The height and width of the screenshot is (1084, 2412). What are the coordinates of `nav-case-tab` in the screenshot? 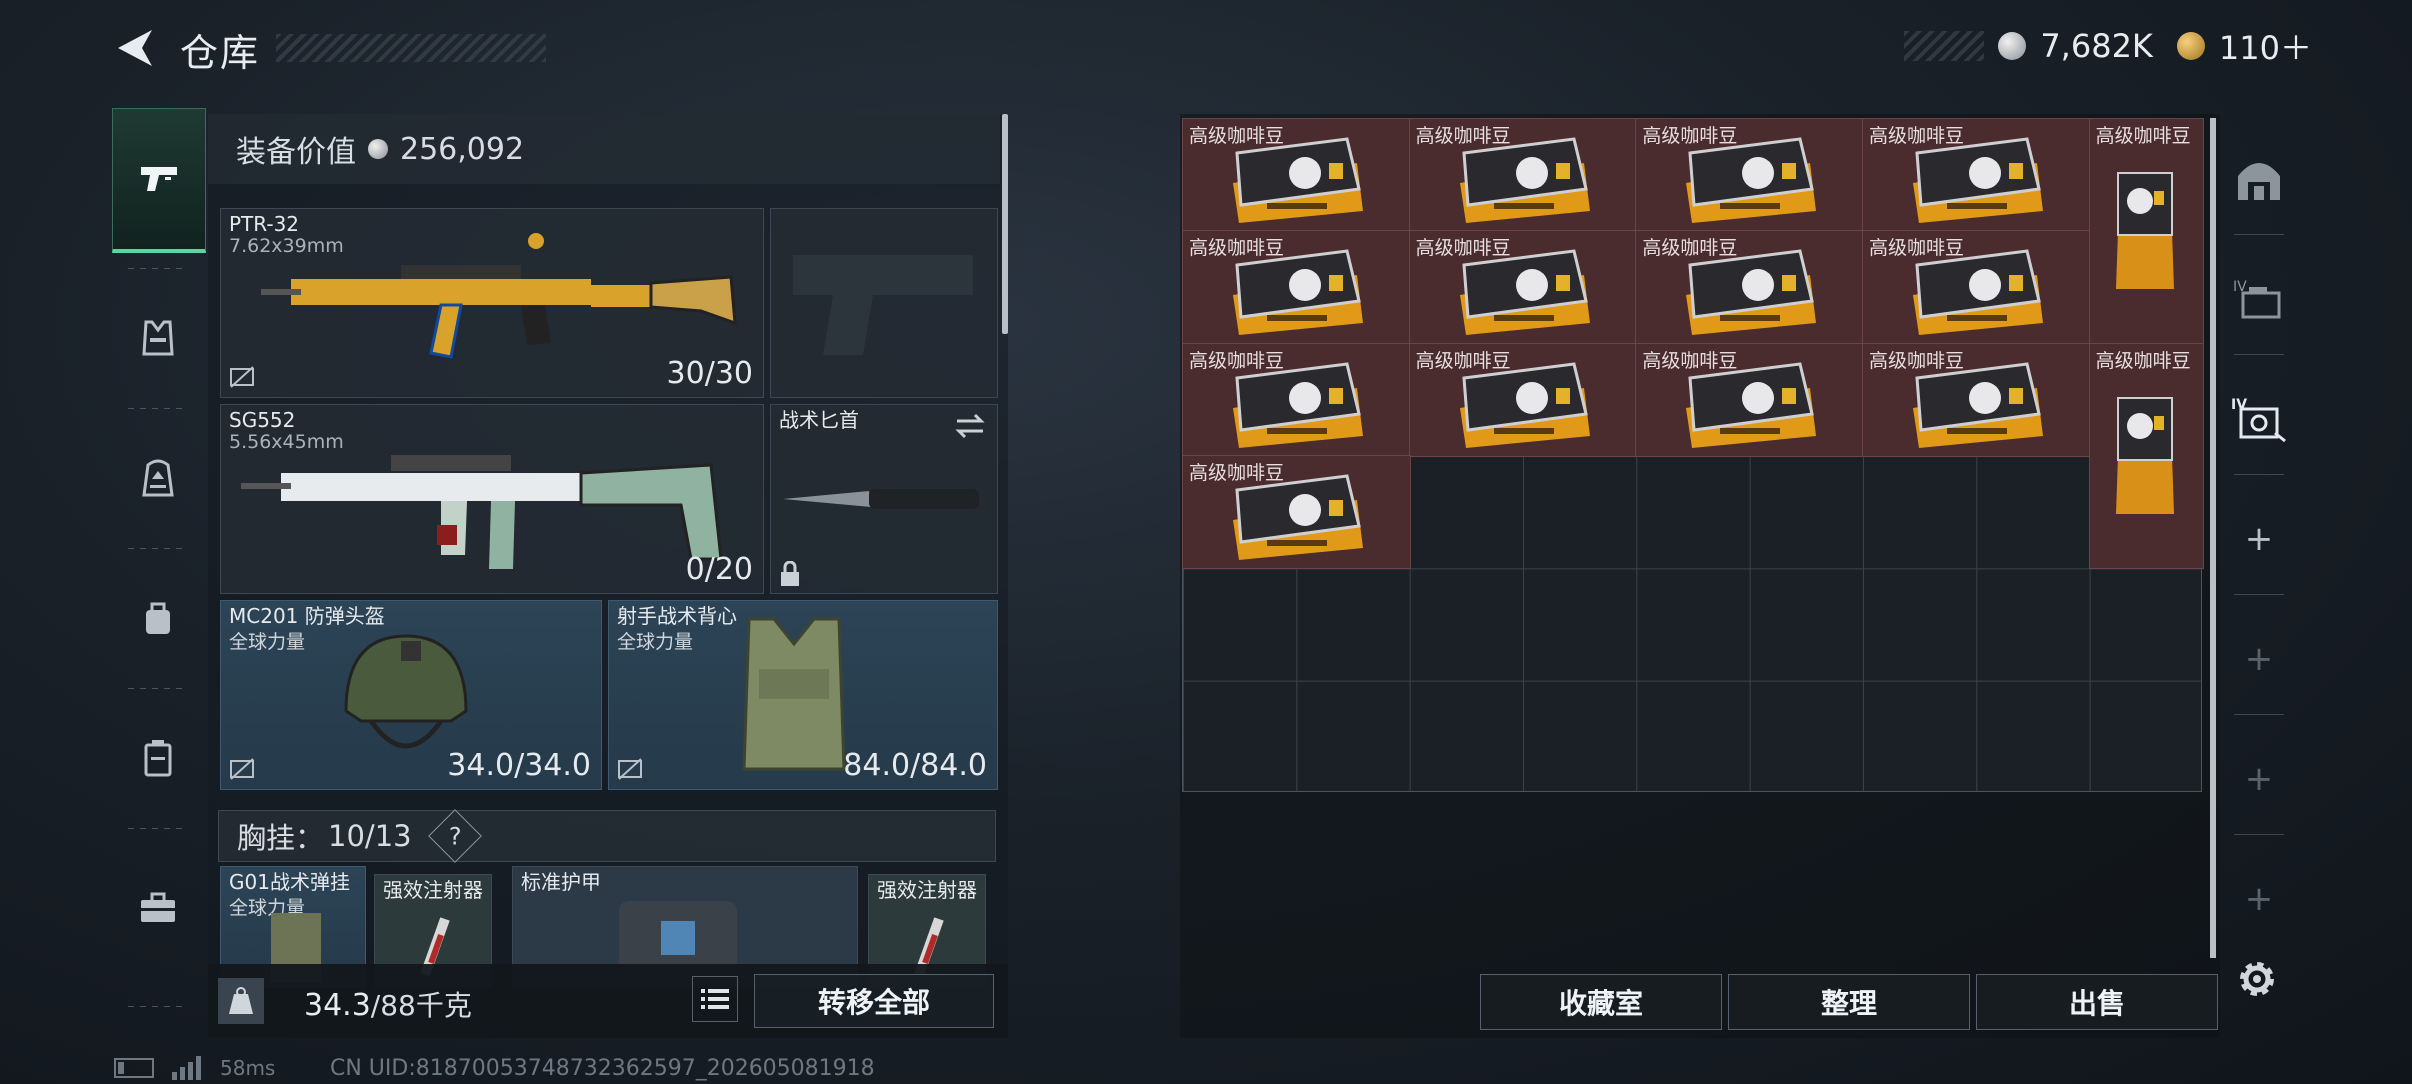 It's located at (158, 758).